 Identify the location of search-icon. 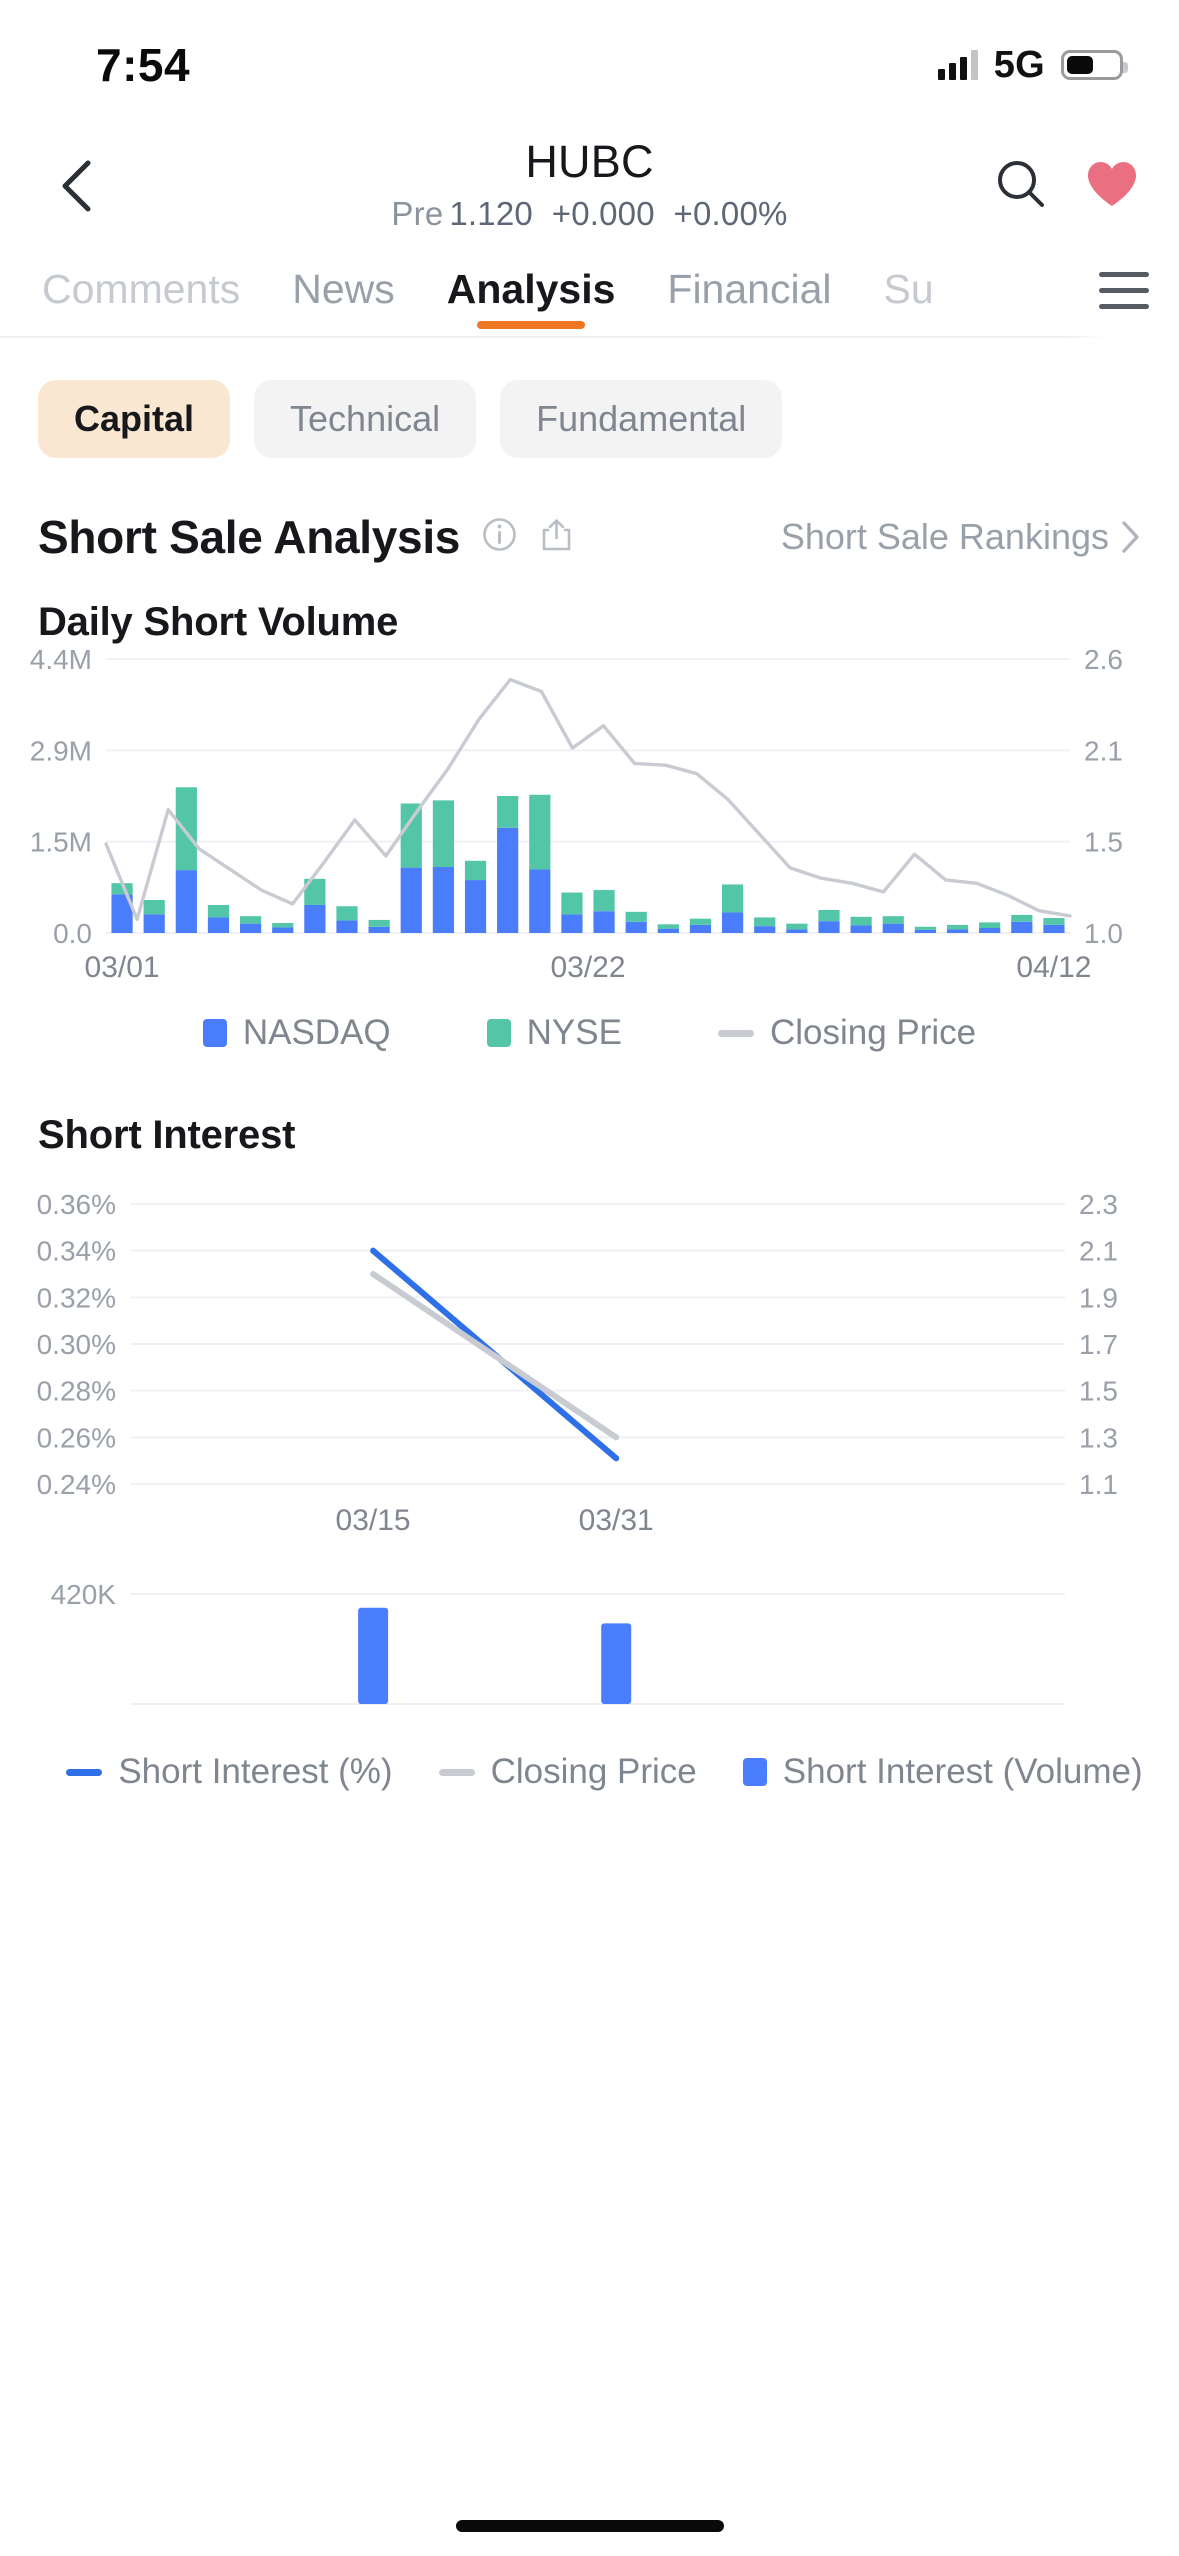
(1021, 183).